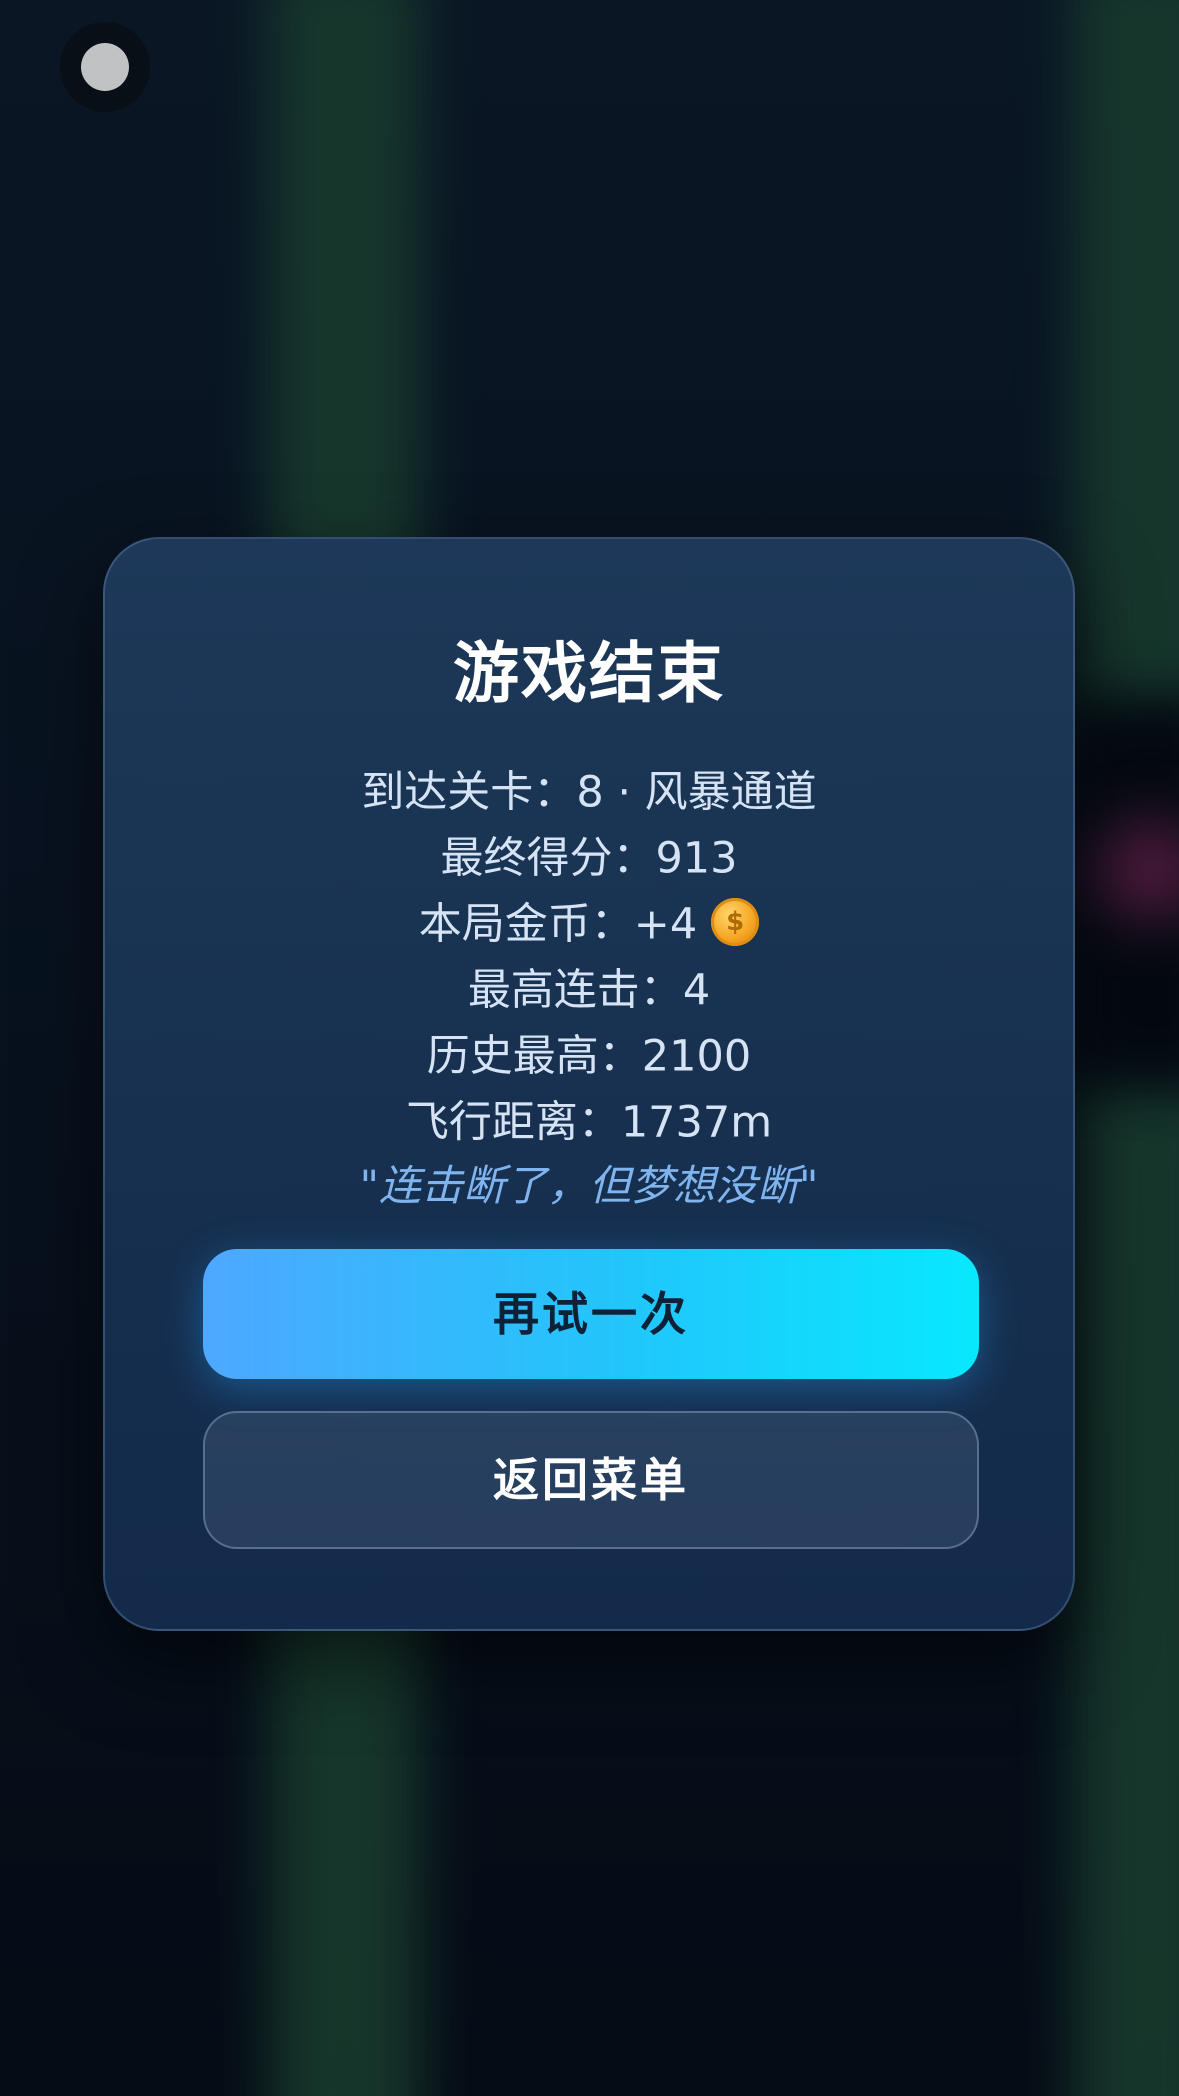 This screenshot has width=1179, height=2096. Describe the element at coordinates (591, 1314) in the screenshot. I see `retry-button: 再试一次` at that location.